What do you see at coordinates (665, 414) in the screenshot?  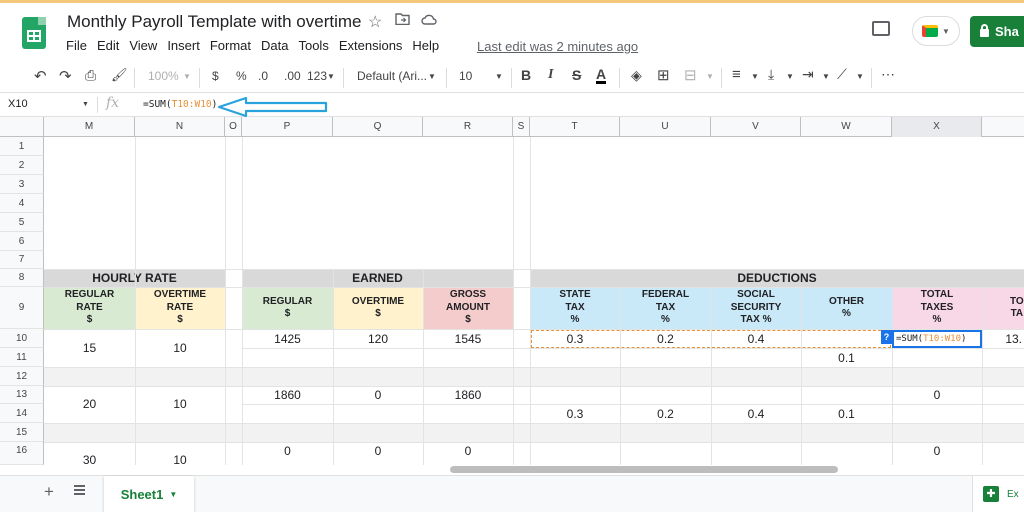 I see `cell-u14: 0.2` at bounding box center [665, 414].